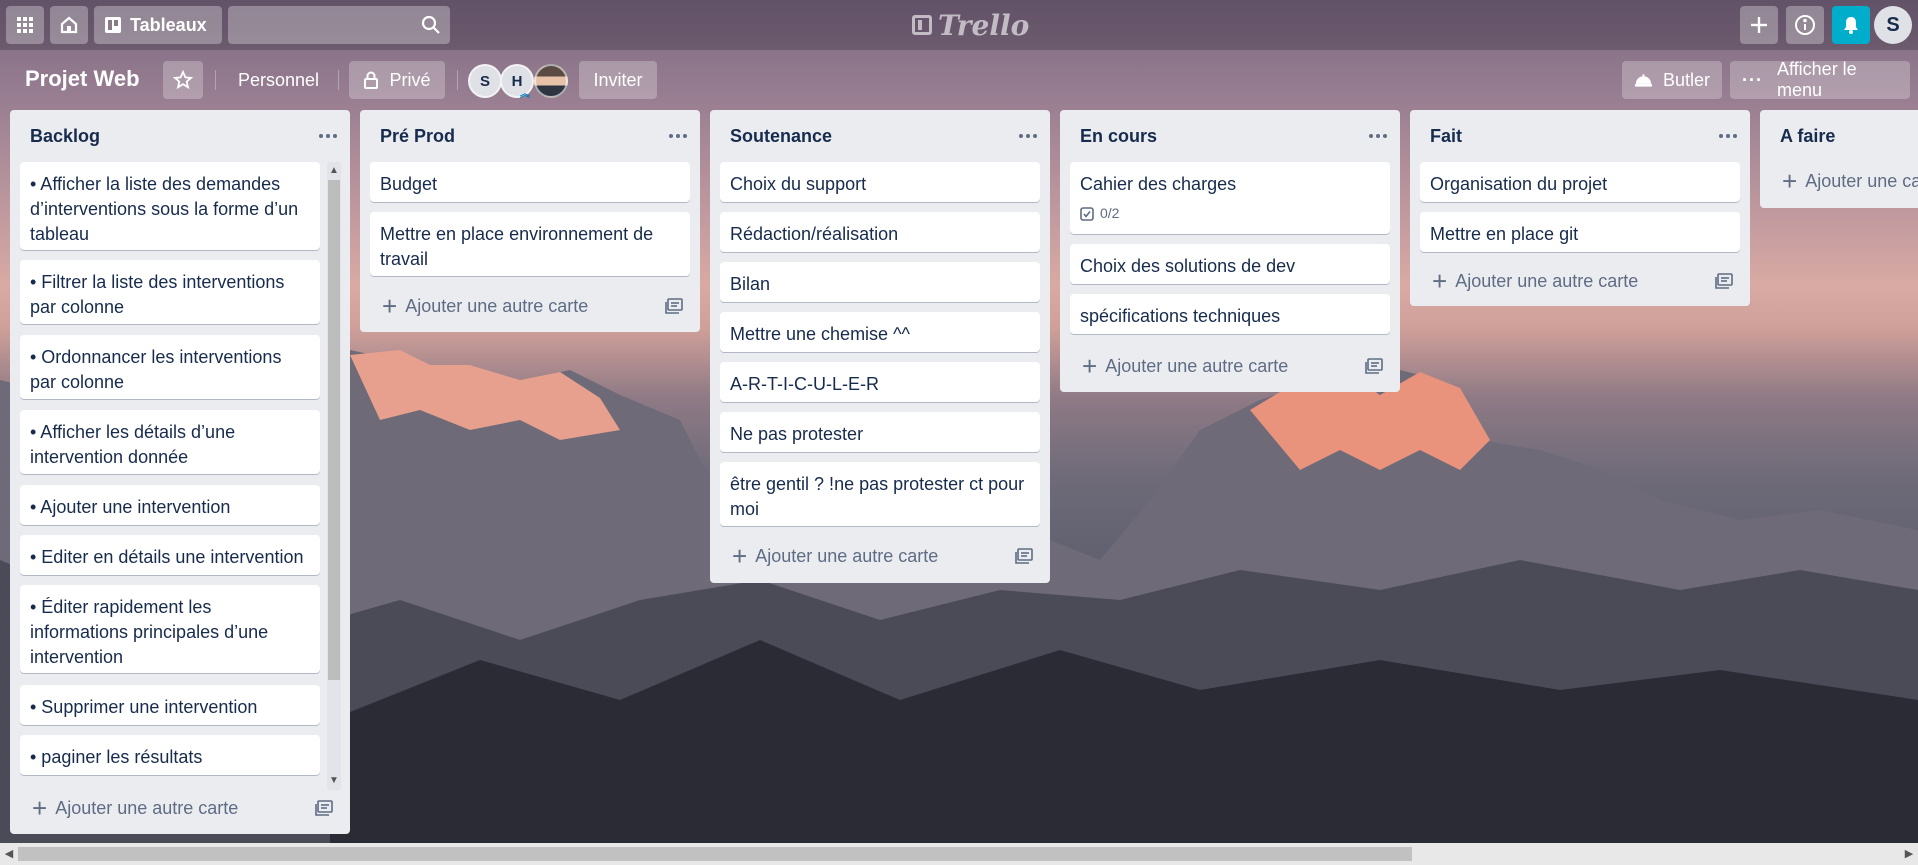 This screenshot has width=1918, height=865. I want to click on visibility-button: Privé, so click(397, 80).